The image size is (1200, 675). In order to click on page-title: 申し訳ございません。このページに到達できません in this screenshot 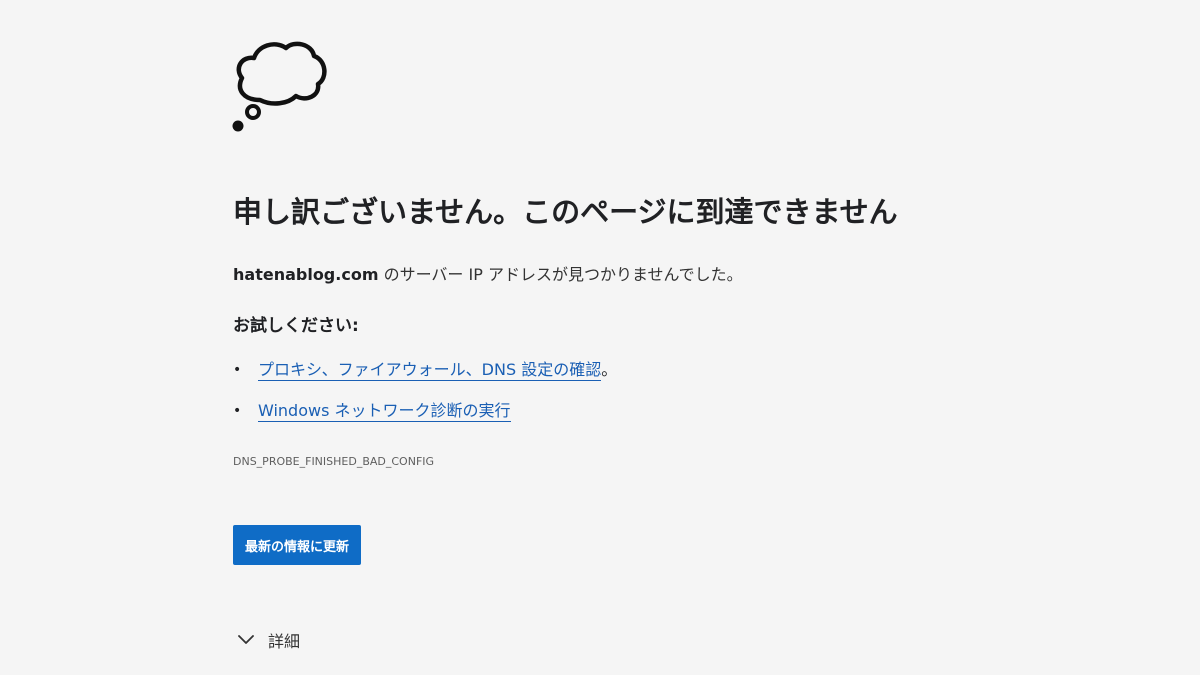, I will do `click(565, 212)`.